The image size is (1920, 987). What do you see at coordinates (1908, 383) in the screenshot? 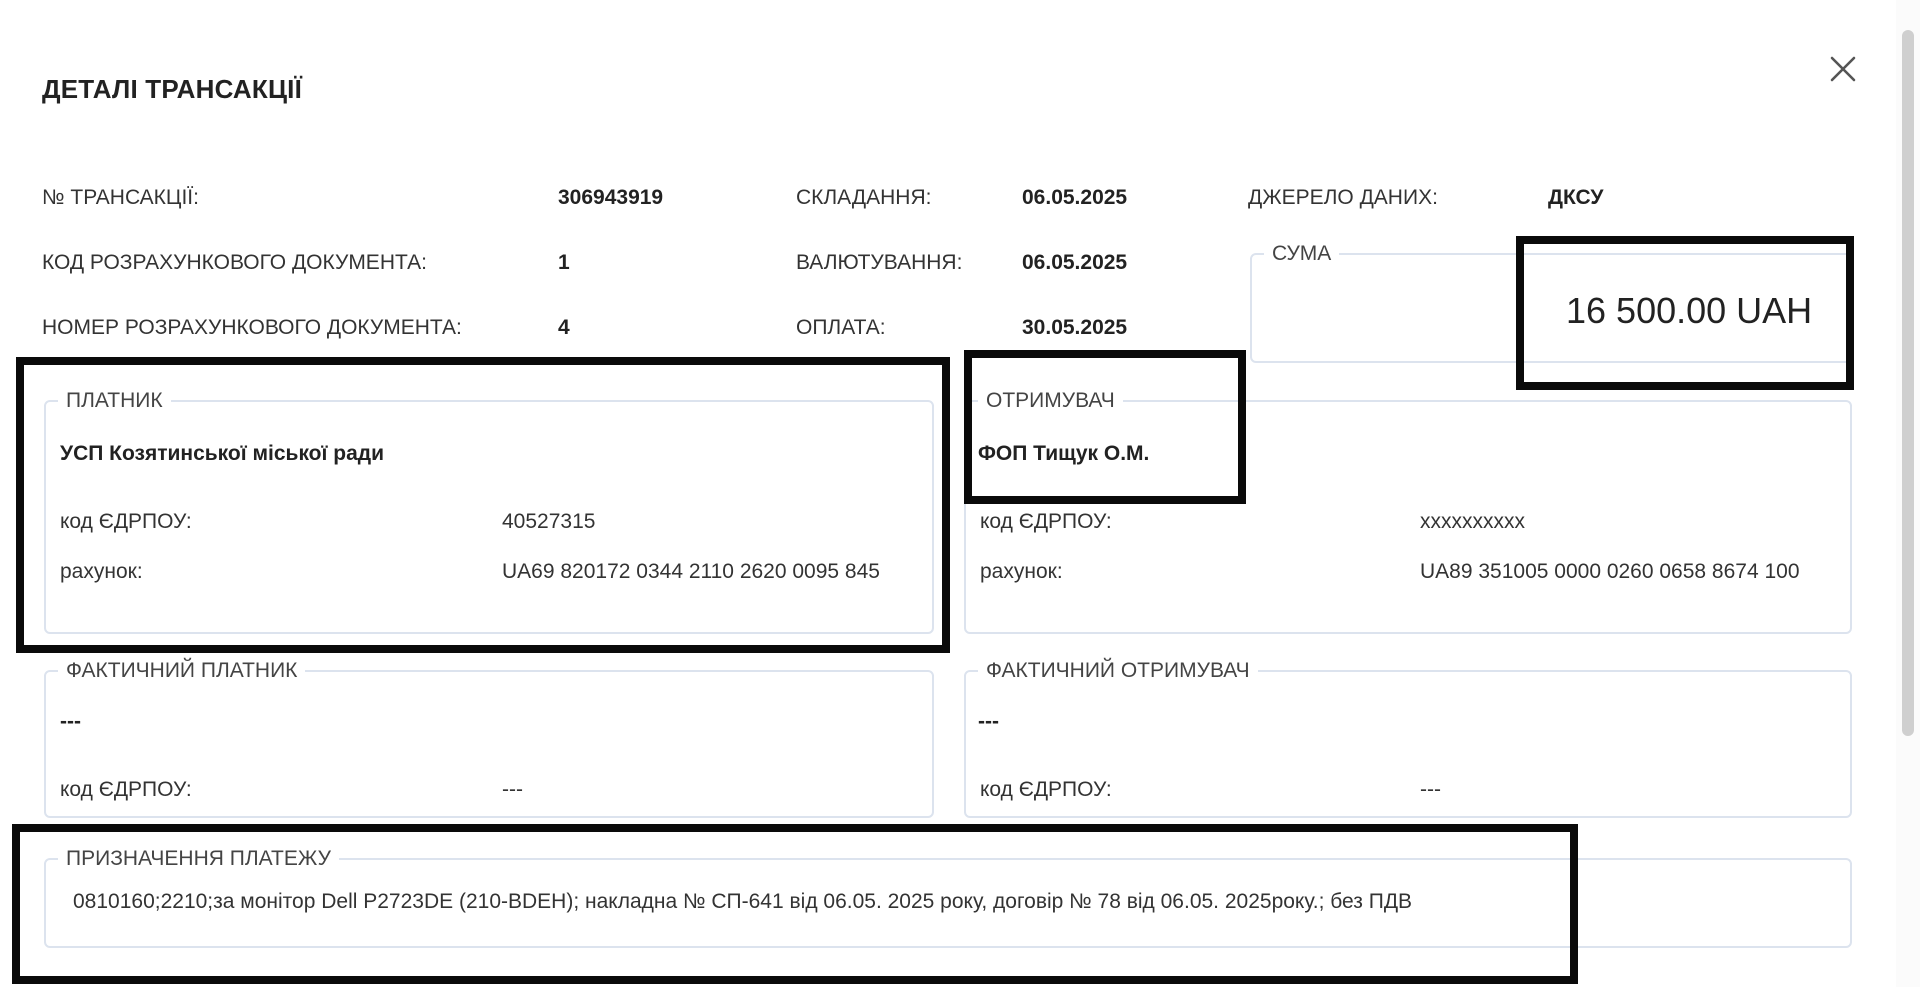
I see `scrollbar-thumb` at bounding box center [1908, 383].